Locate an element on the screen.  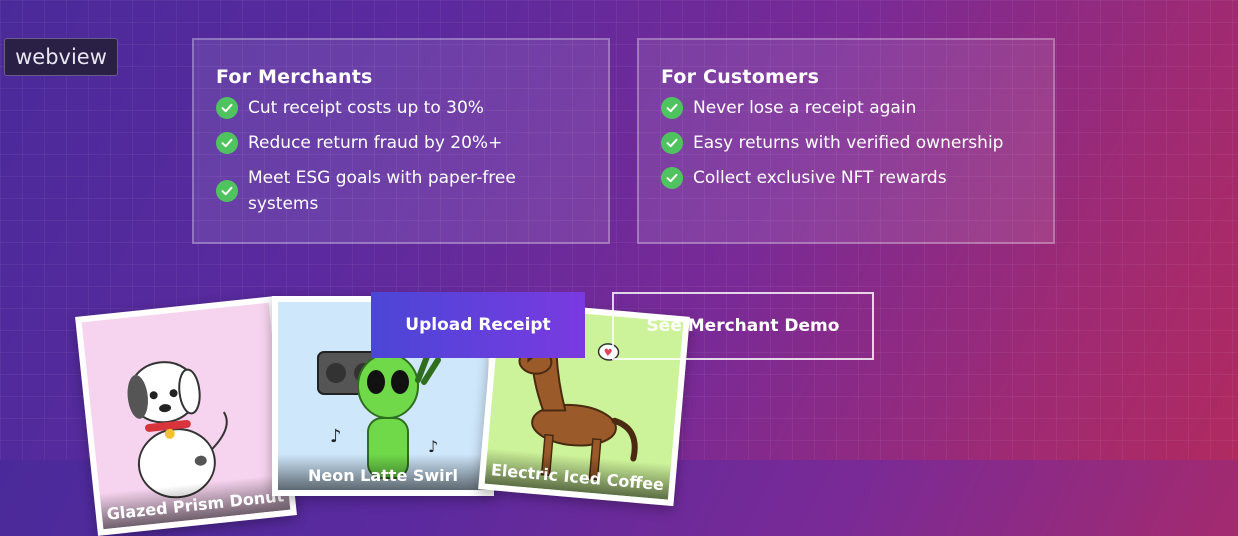
list-item: Easy returns with verified ownership is located at coordinates (846, 143).